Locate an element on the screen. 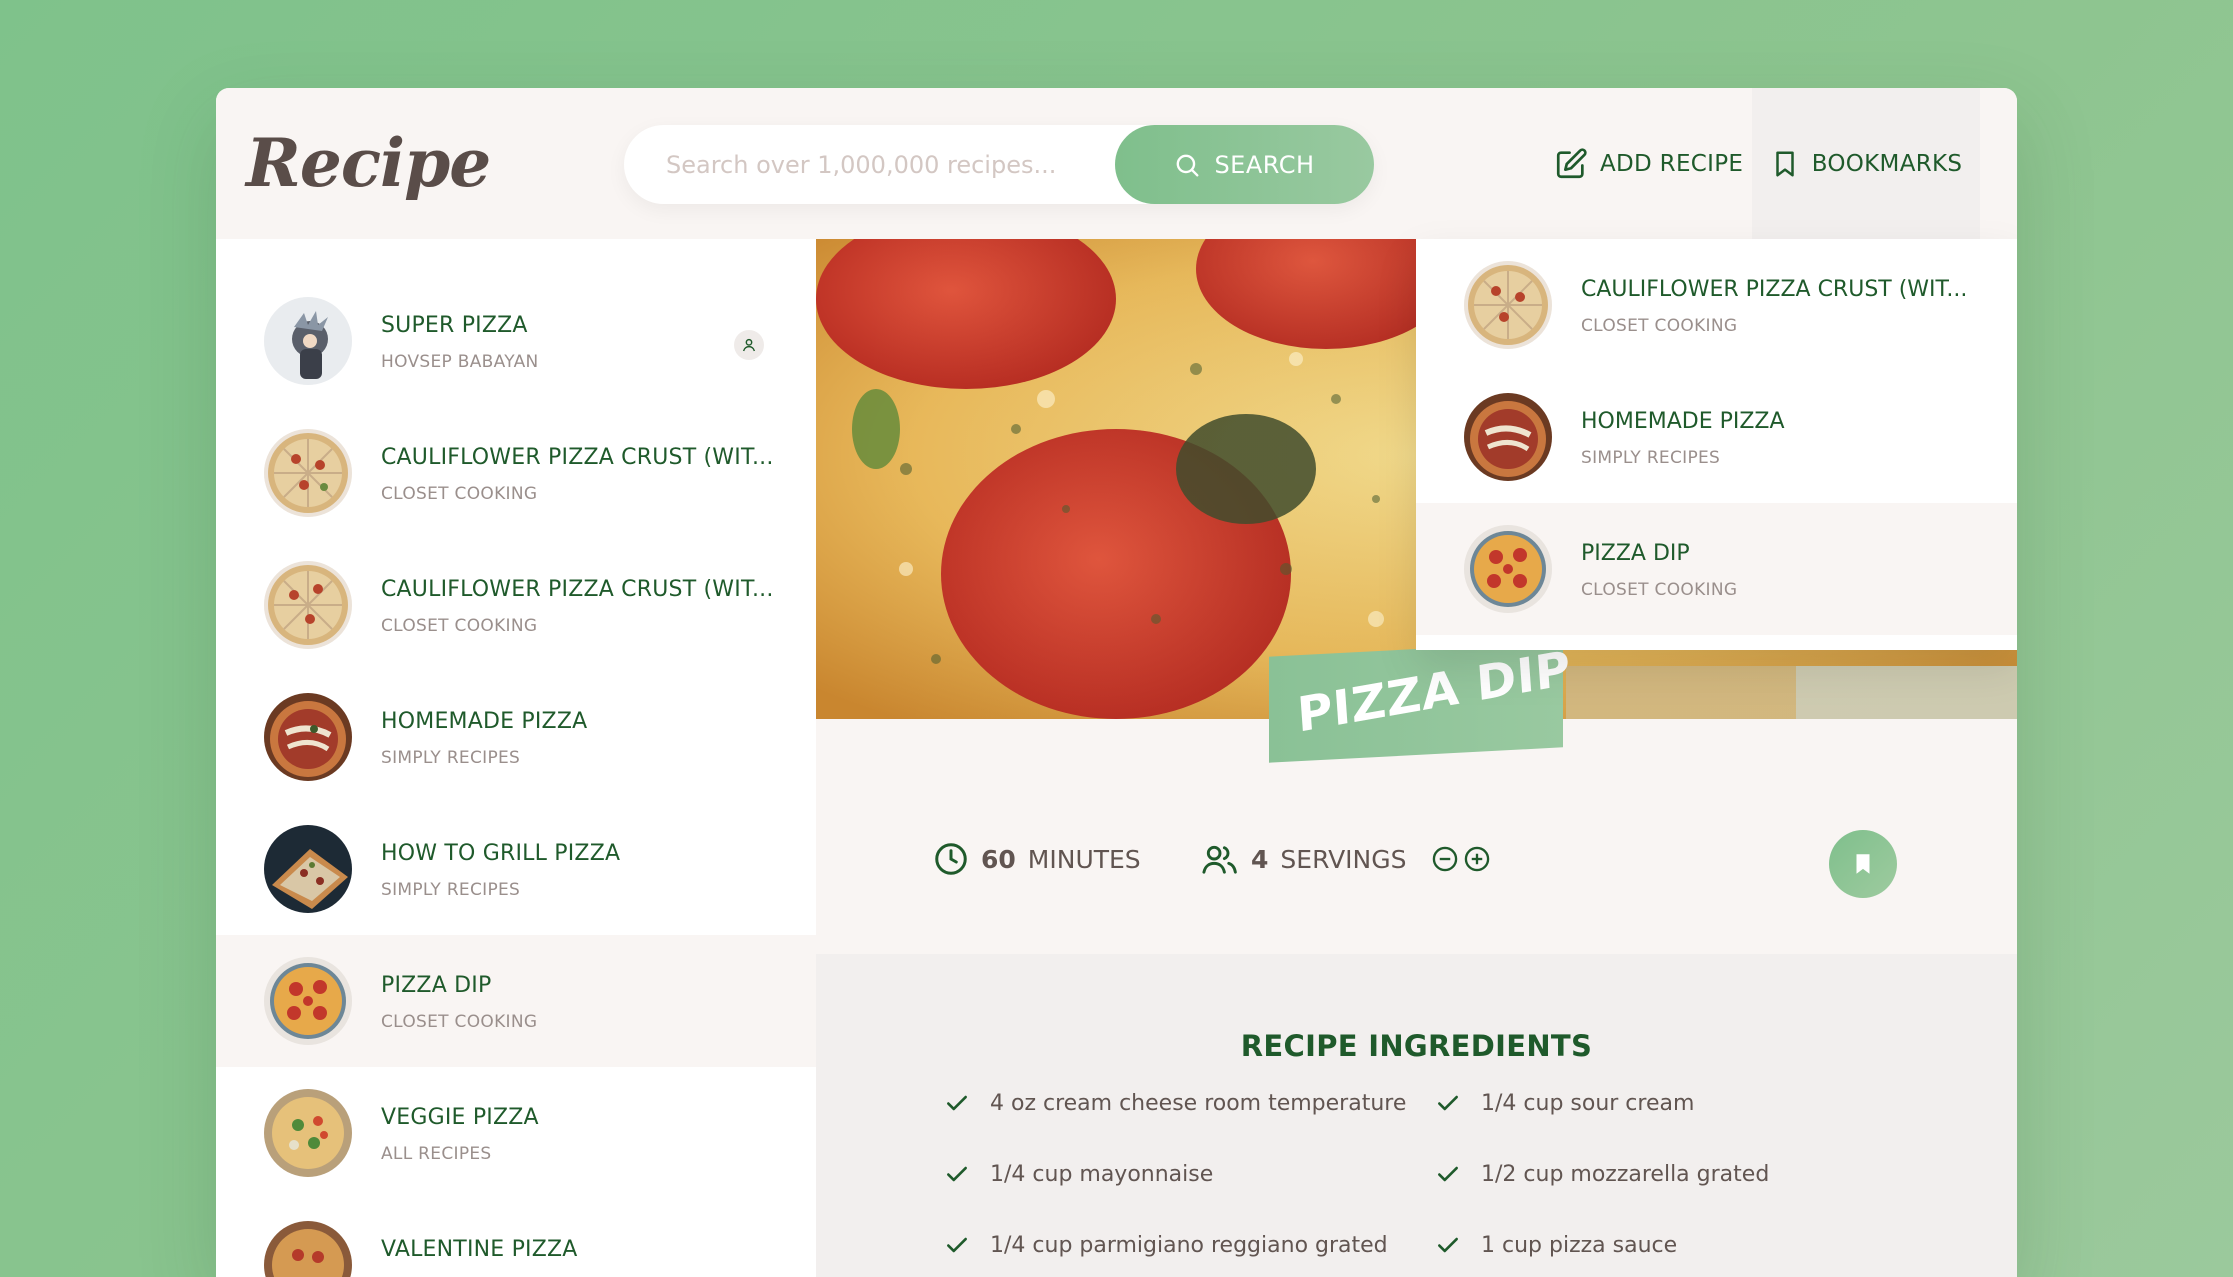  plus-circle-icon is located at coordinates (1476, 859).